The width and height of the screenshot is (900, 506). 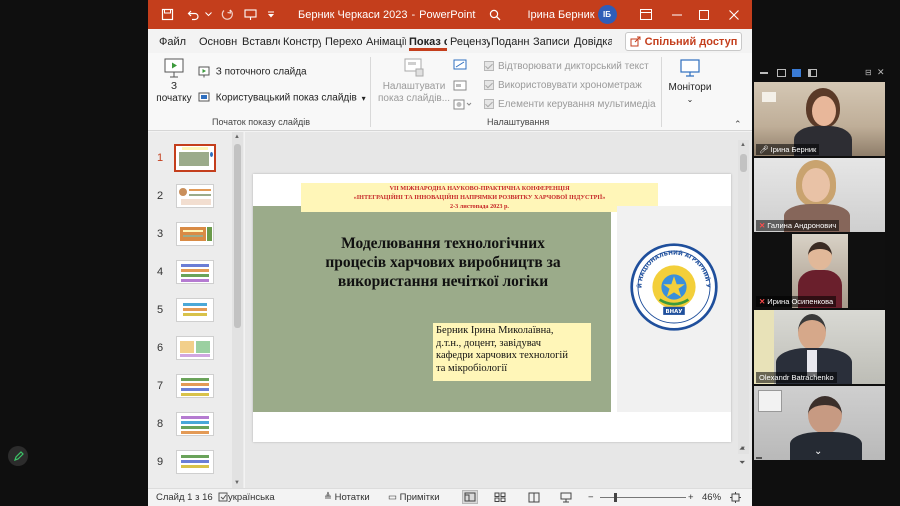 I want to click on close-icon, so click(x=734, y=14).